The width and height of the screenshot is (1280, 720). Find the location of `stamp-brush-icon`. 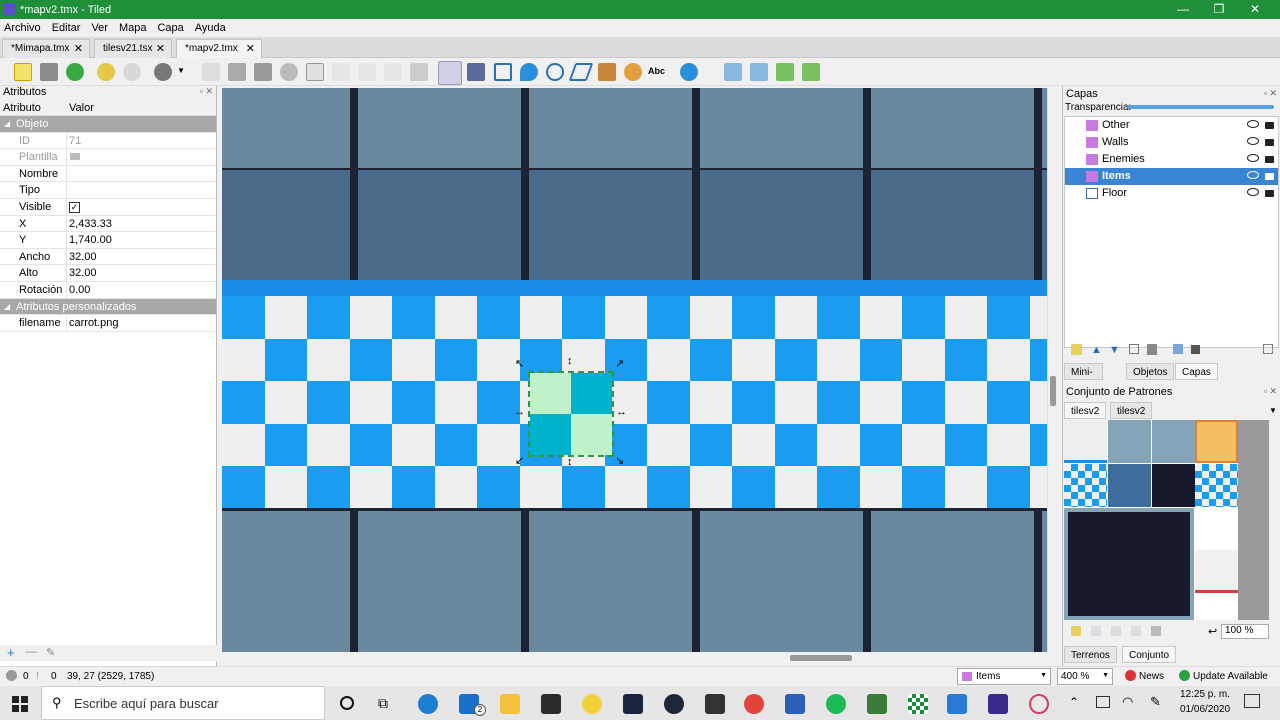

stamp-brush-icon is located at coordinates (211, 72).